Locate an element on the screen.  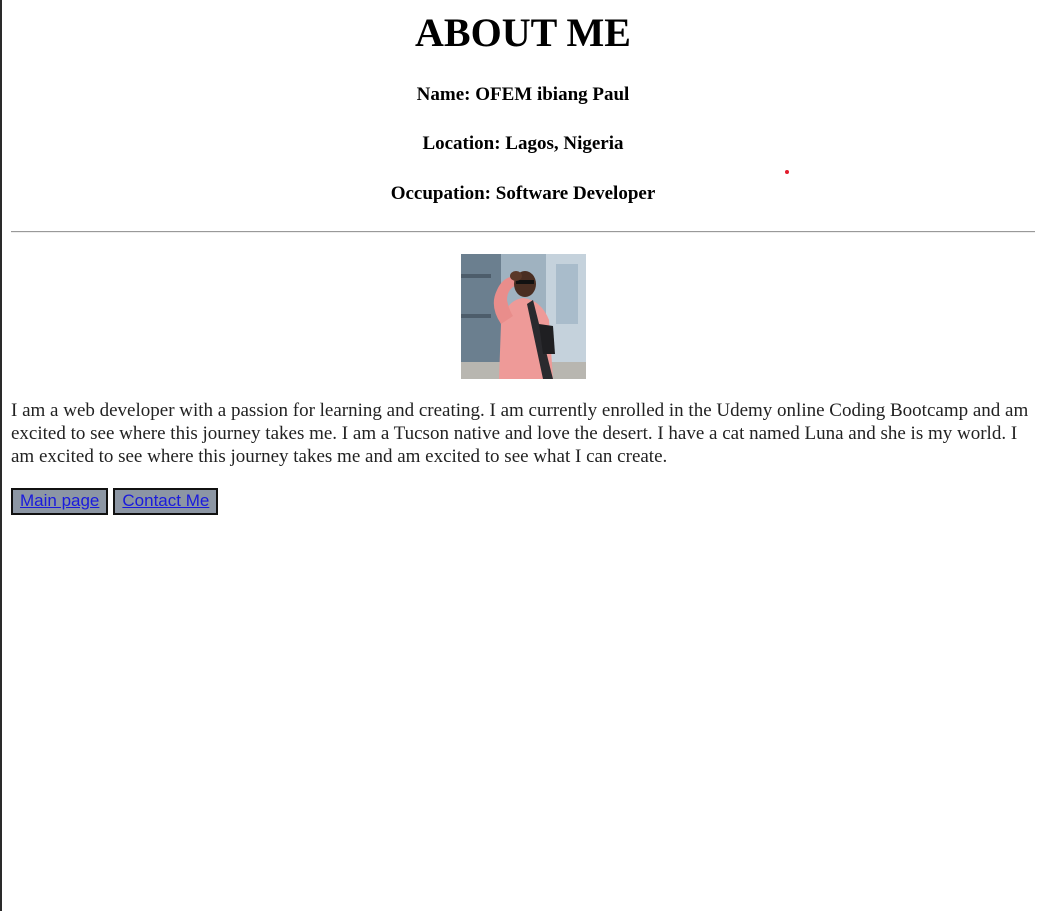
nav-buttons: Main page Contact Me is located at coordinates (115, 501).